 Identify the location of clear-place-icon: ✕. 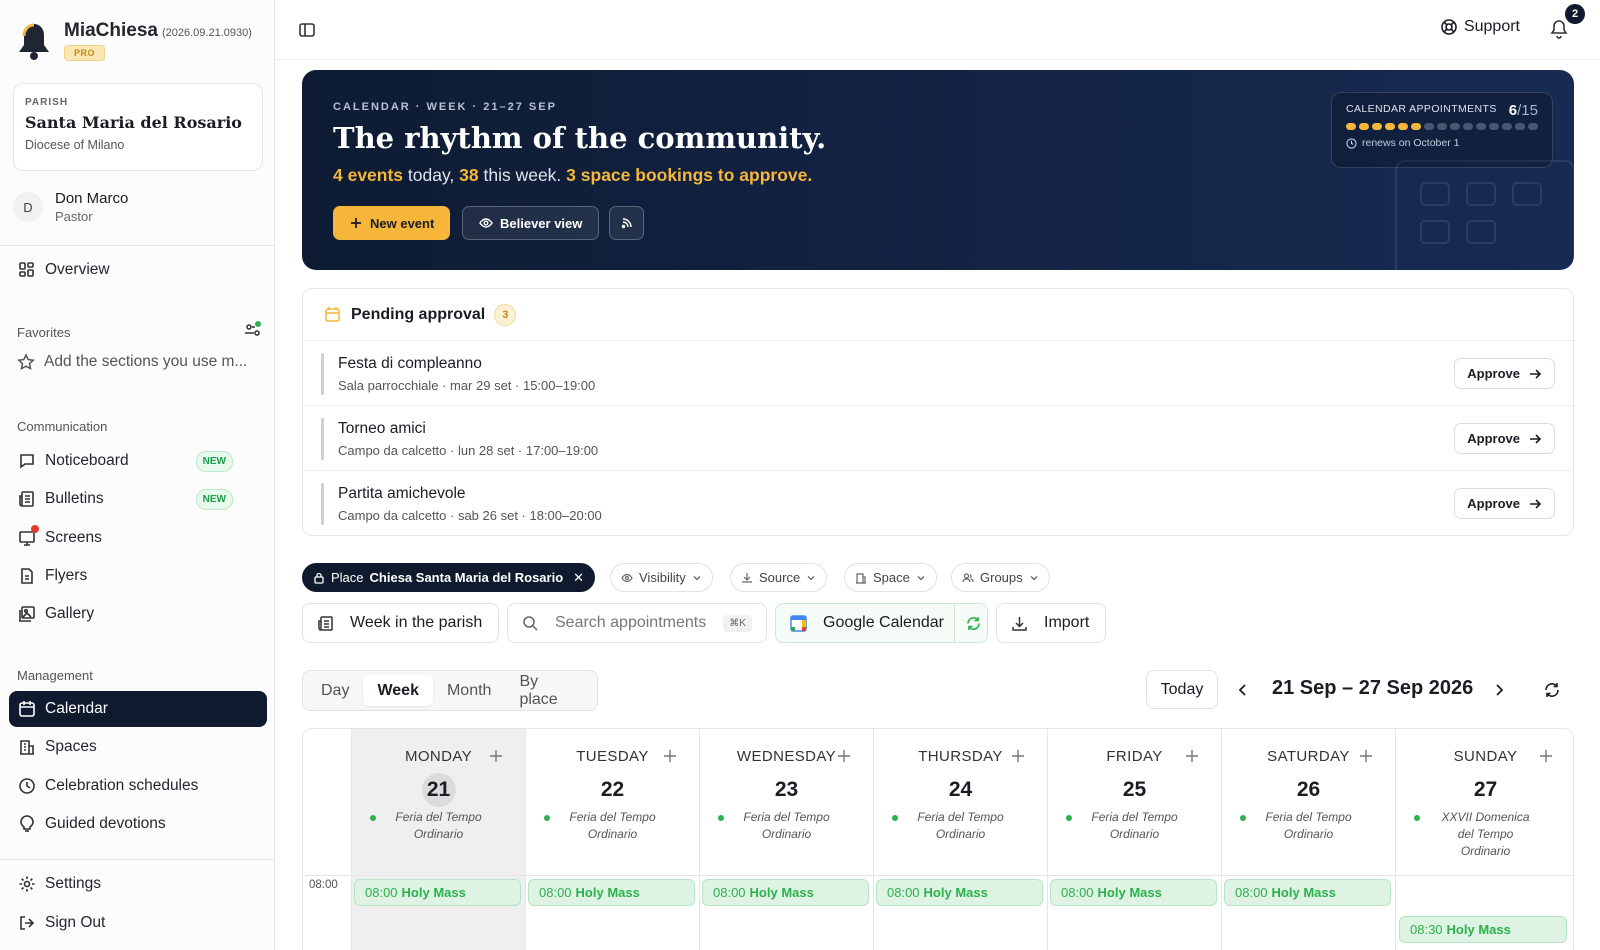
(578, 578).